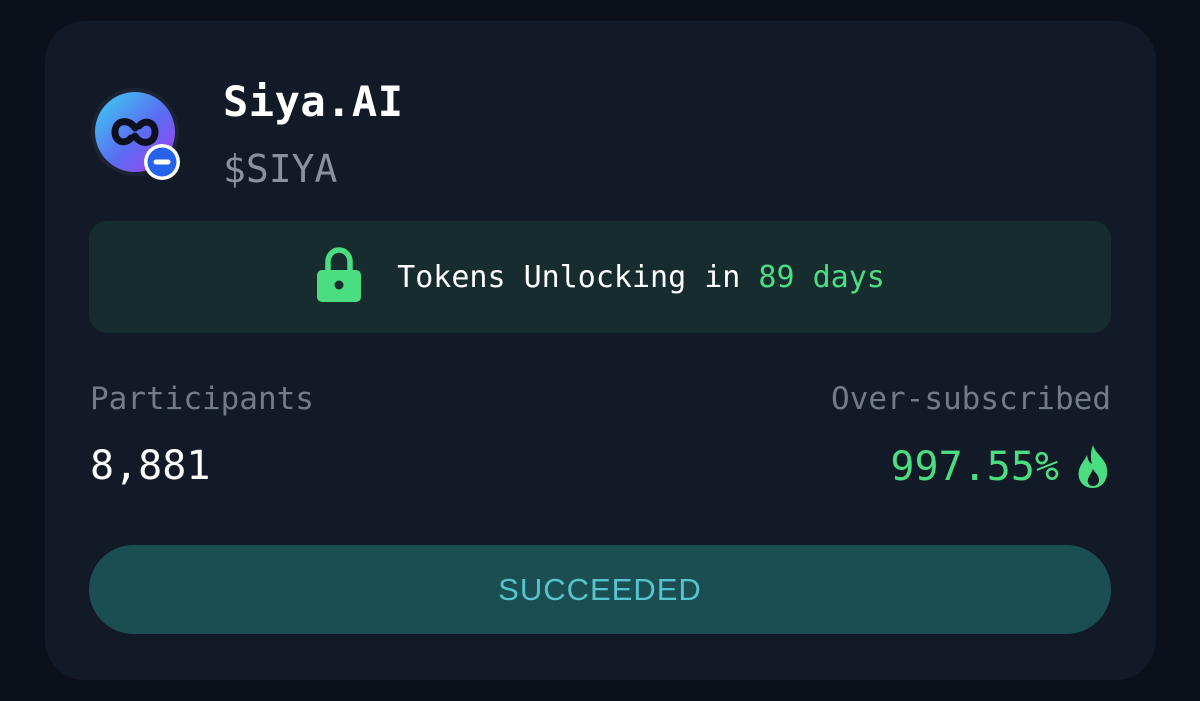 The image size is (1200, 701). I want to click on project-name: Siya.AI, so click(313, 101).